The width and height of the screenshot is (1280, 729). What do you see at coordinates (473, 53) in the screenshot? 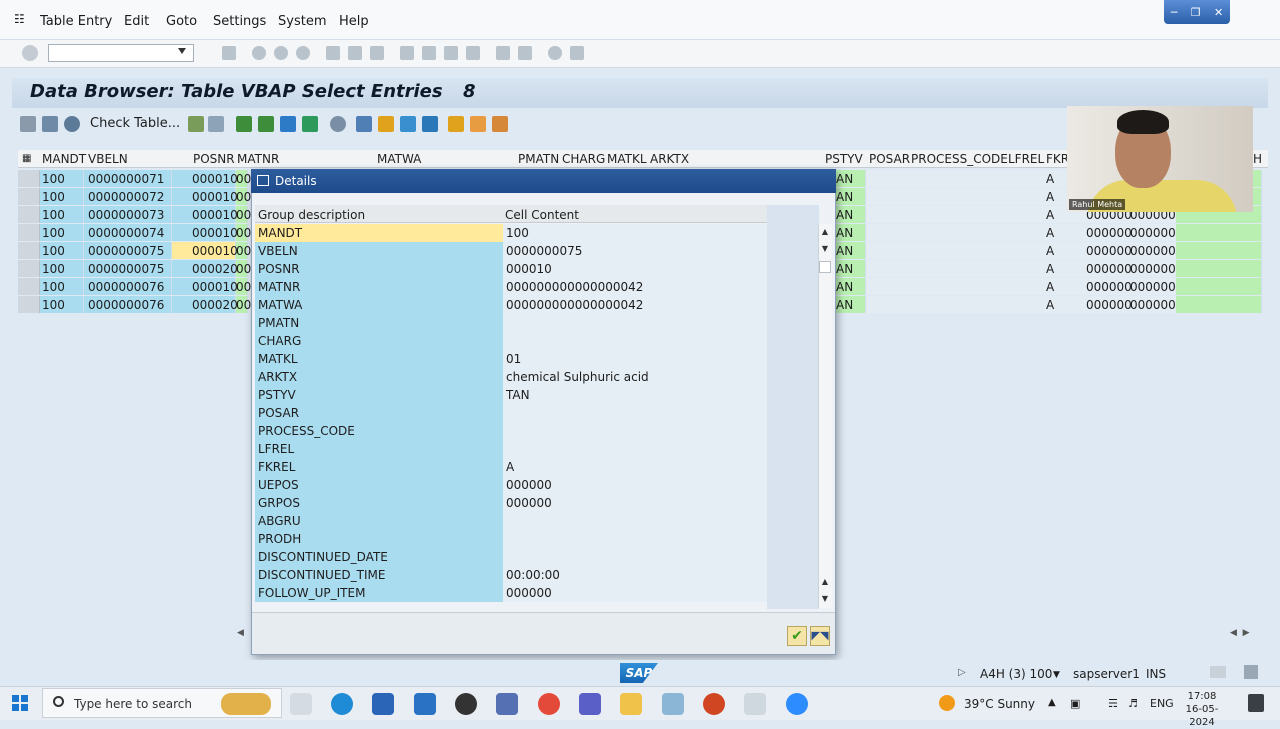
I see `last-page-icon` at bounding box center [473, 53].